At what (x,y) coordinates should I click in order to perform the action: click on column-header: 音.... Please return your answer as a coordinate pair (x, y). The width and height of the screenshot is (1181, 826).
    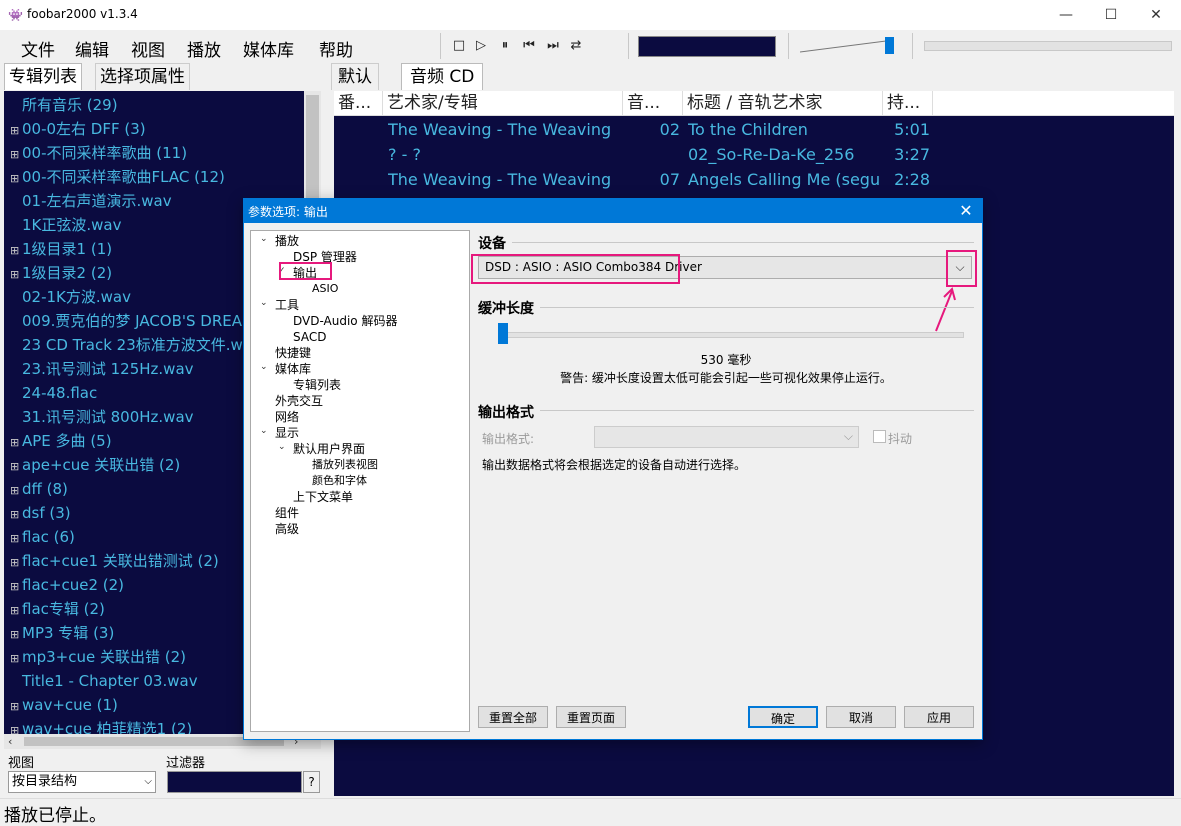
    Looking at the image, I should click on (653, 103).